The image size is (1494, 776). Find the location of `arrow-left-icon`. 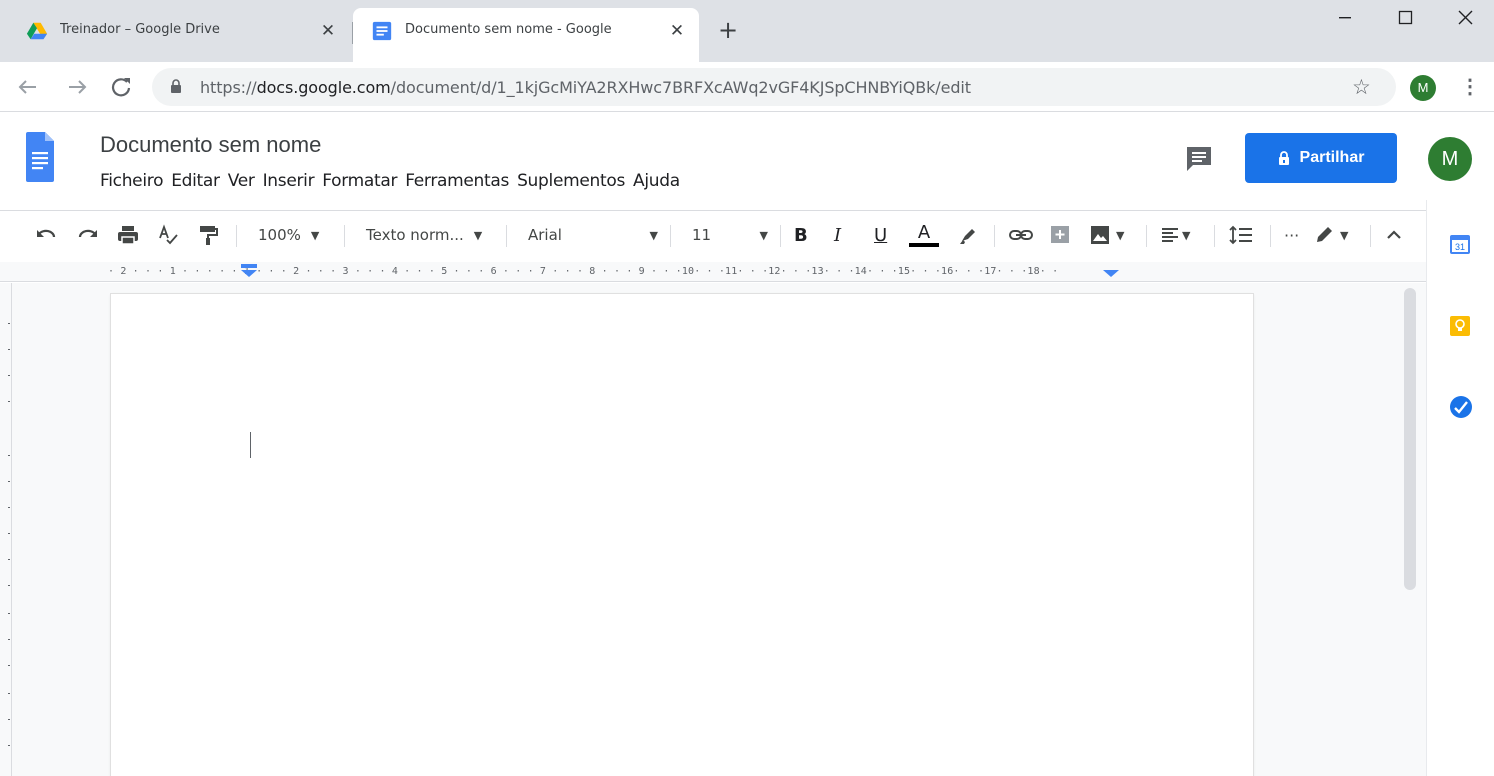

arrow-left-icon is located at coordinates (27, 87).